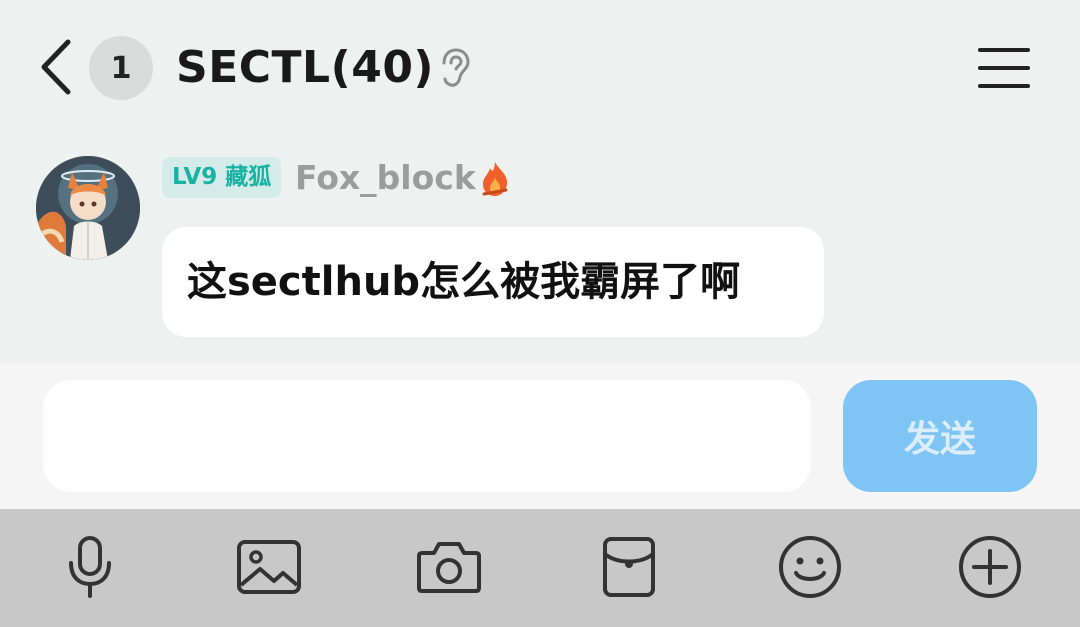 The height and width of the screenshot is (627, 1080). I want to click on image-button, so click(269, 567).